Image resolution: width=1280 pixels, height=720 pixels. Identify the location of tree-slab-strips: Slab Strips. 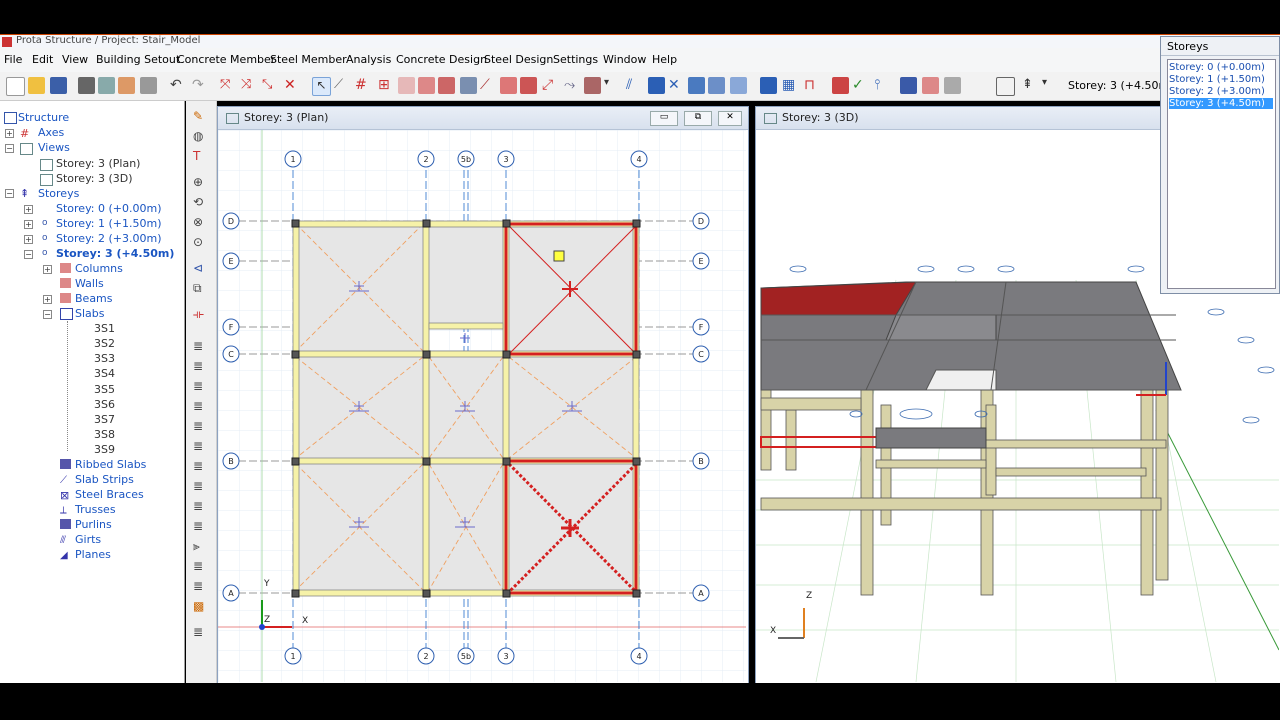
(104, 479).